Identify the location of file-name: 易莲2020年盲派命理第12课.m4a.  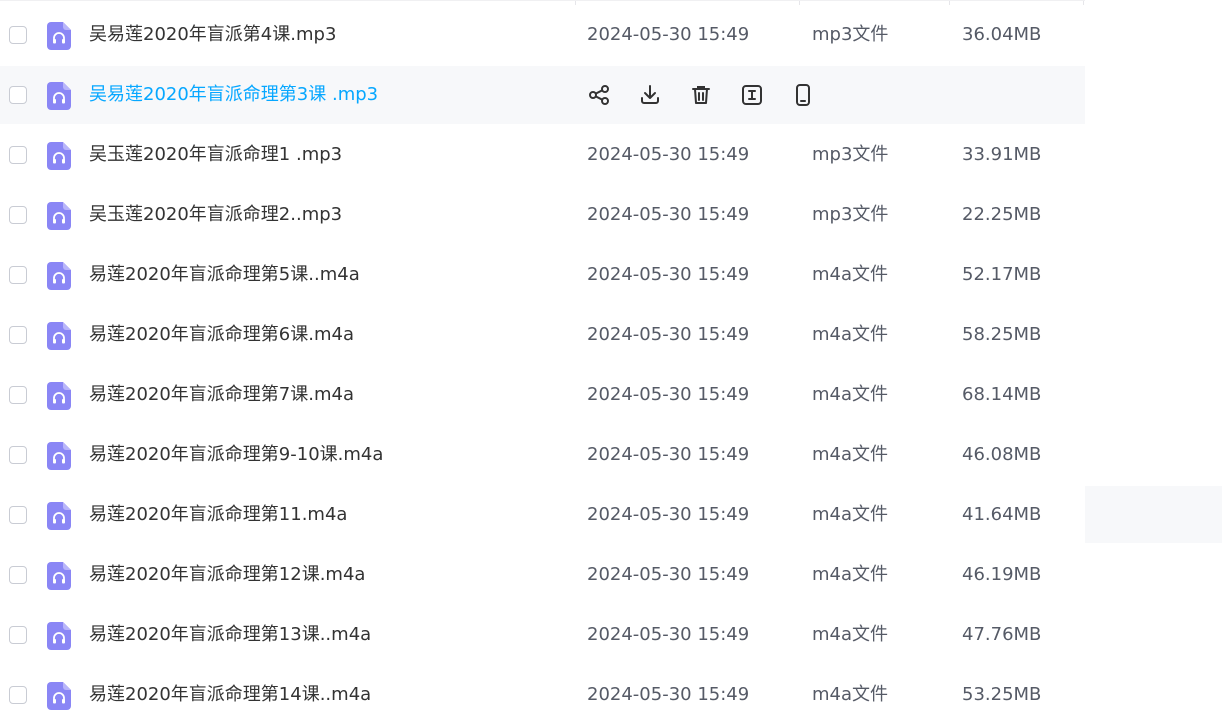
(227, 575).